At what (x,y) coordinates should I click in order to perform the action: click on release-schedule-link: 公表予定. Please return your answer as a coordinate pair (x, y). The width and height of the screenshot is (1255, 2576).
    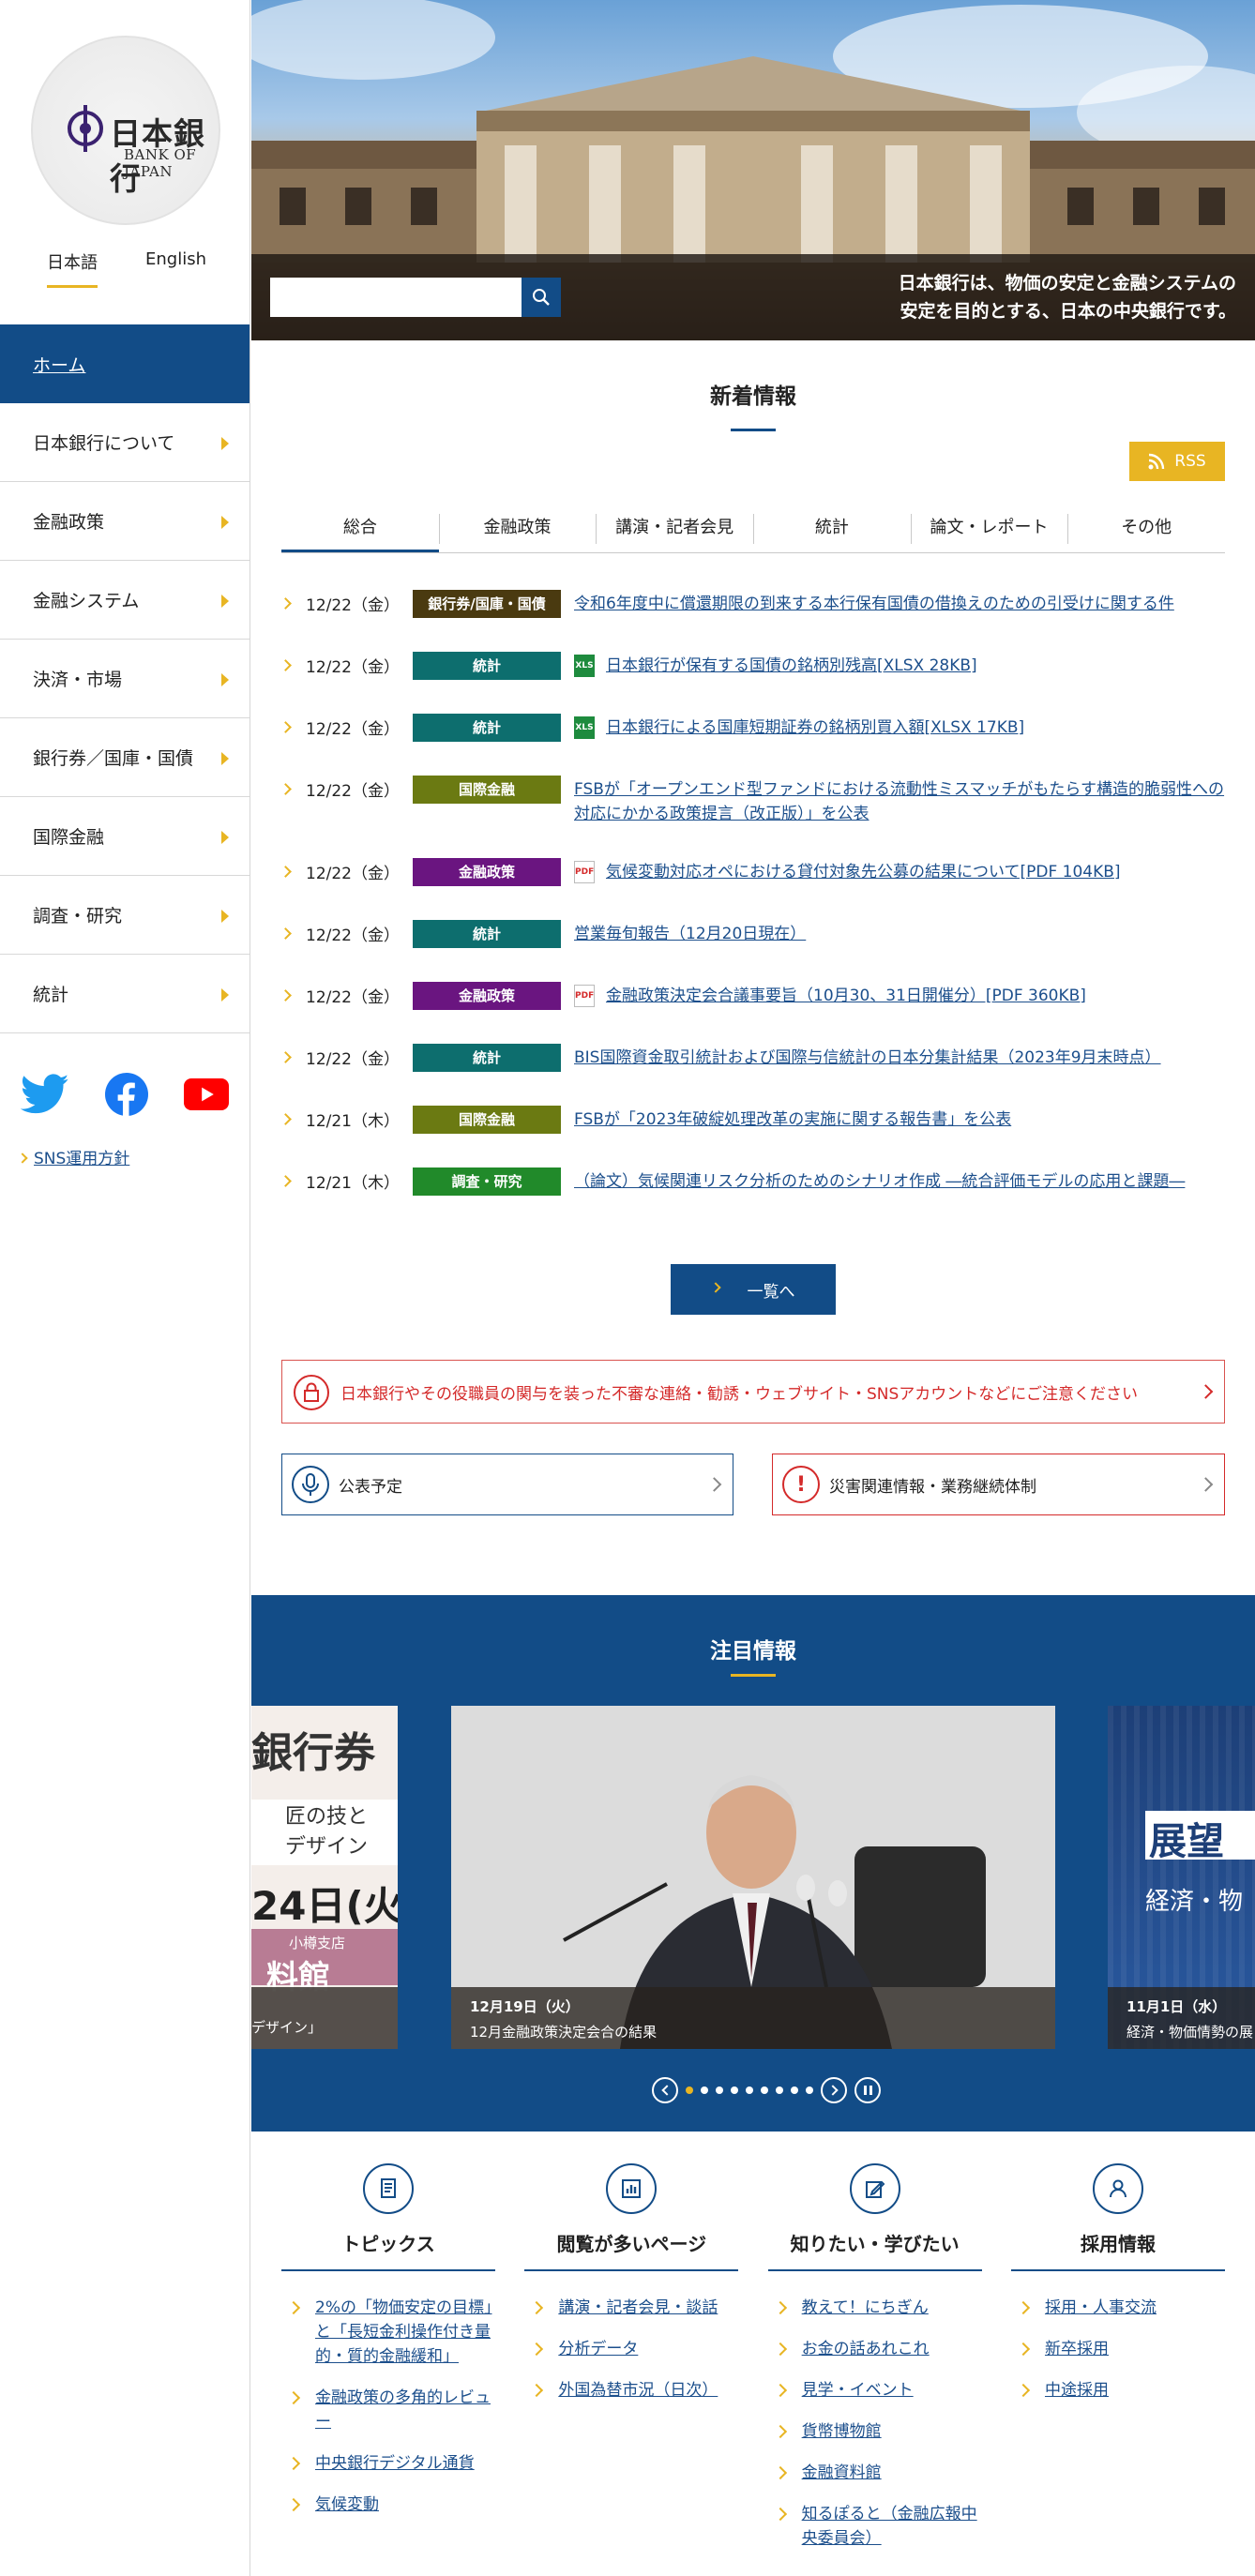
    Looking at the image, I should click on (507, 1484).